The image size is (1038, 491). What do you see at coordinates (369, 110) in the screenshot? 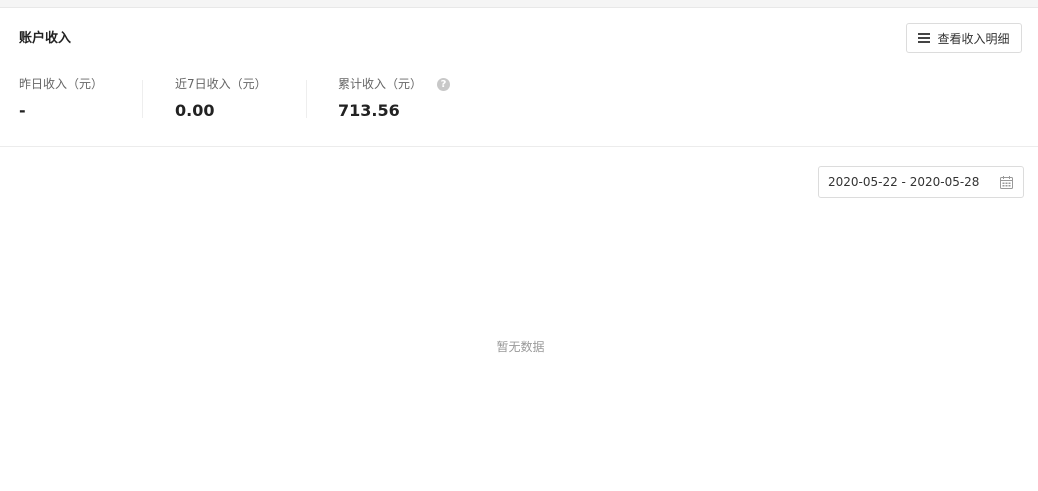
I see `stat-total-value: 713.56` at bounding box center [369, 110].